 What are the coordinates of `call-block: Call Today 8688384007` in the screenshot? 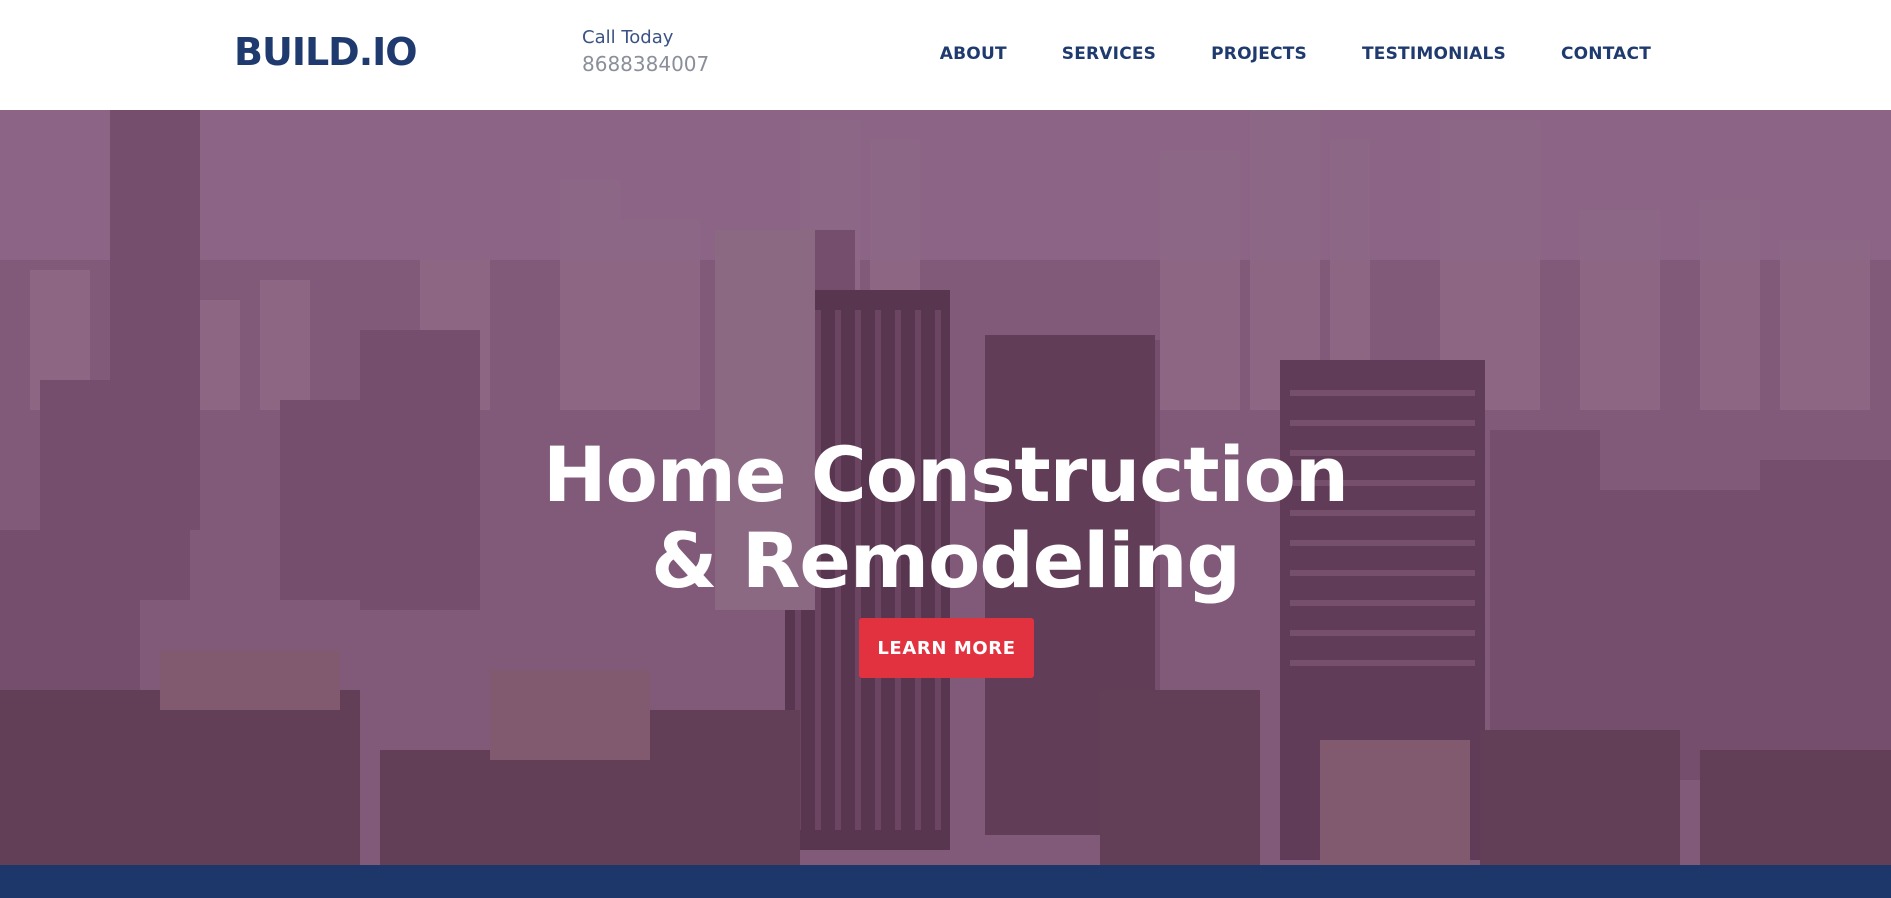 It's located at (645, 53).